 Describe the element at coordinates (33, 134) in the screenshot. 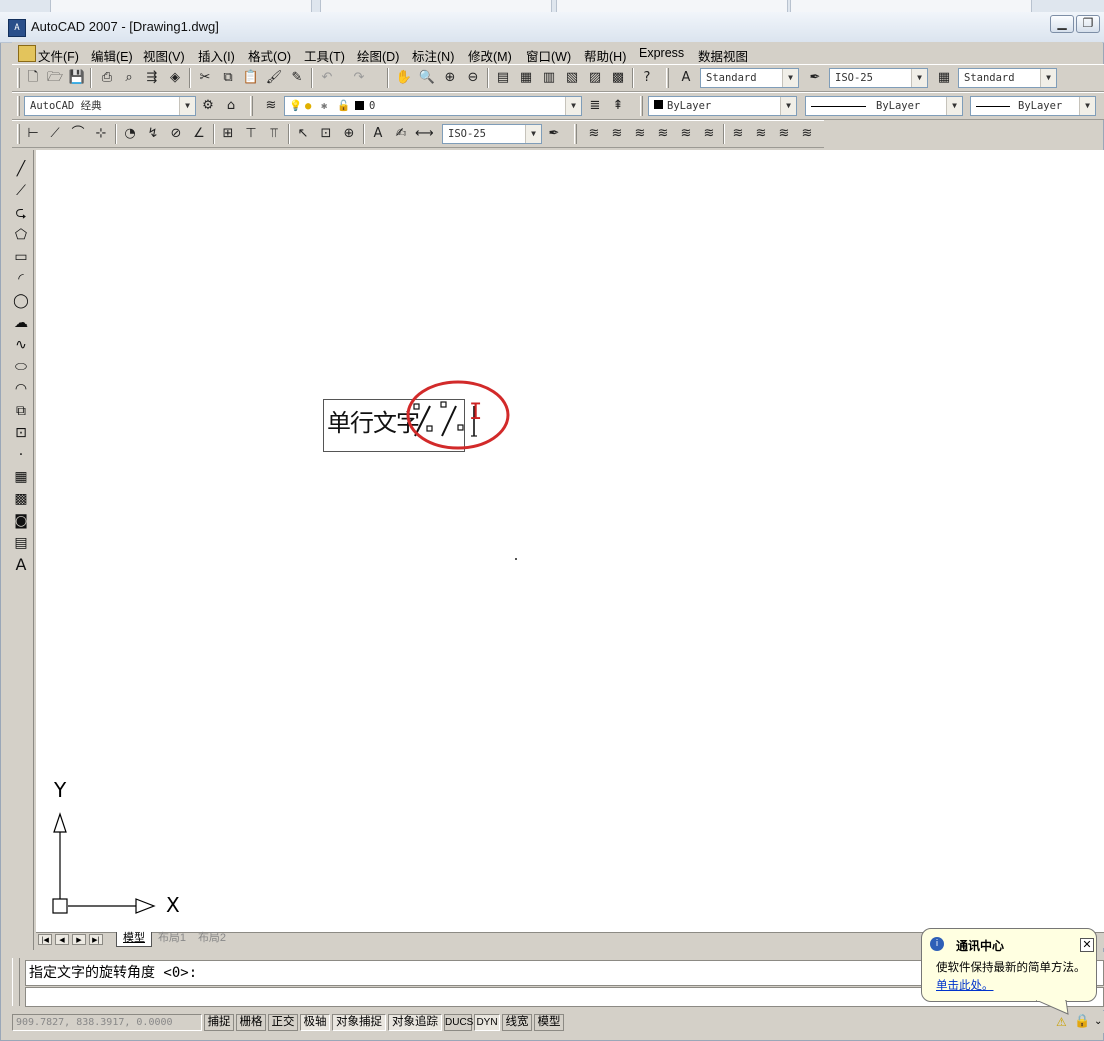

I see `linear-dimension-icon: ⊢` at that location.